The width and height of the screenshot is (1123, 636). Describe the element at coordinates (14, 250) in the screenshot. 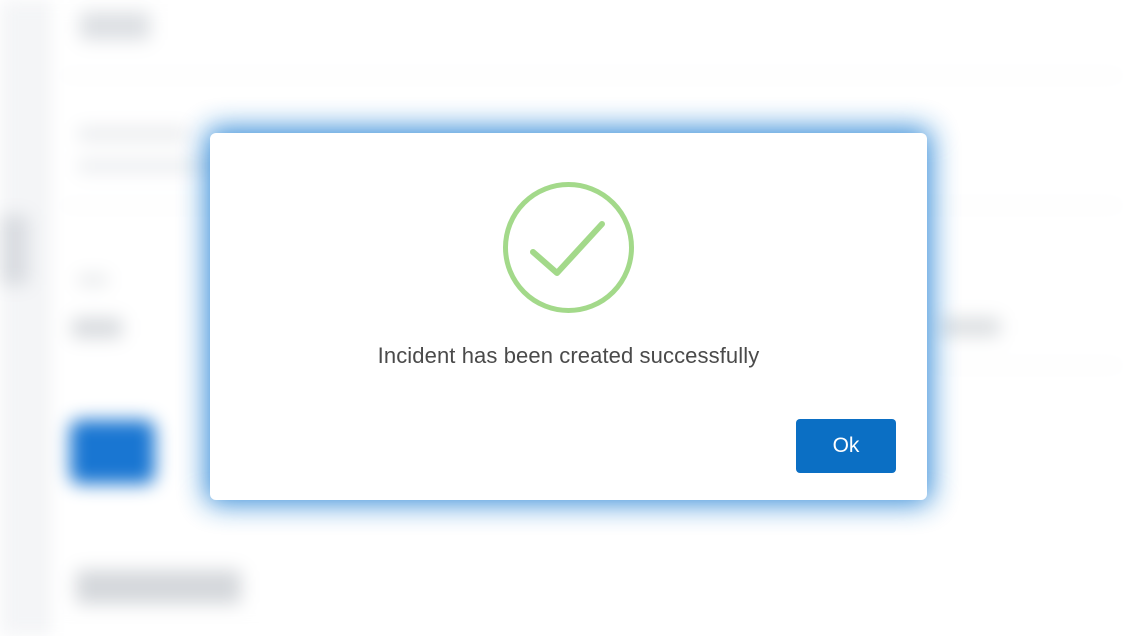

I see `background-sidebar-marker` at that location.